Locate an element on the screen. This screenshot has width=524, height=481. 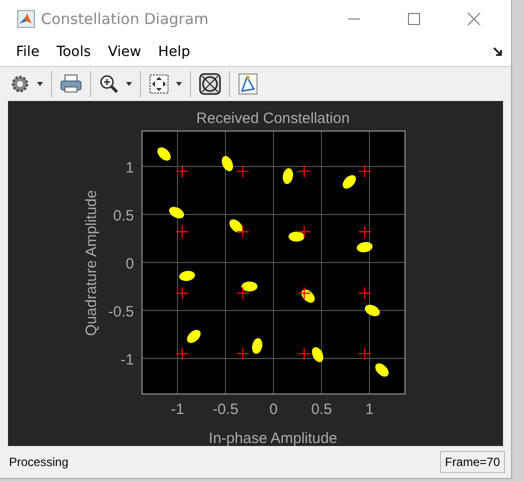
settings-icon is located at coordinates (20, 84).